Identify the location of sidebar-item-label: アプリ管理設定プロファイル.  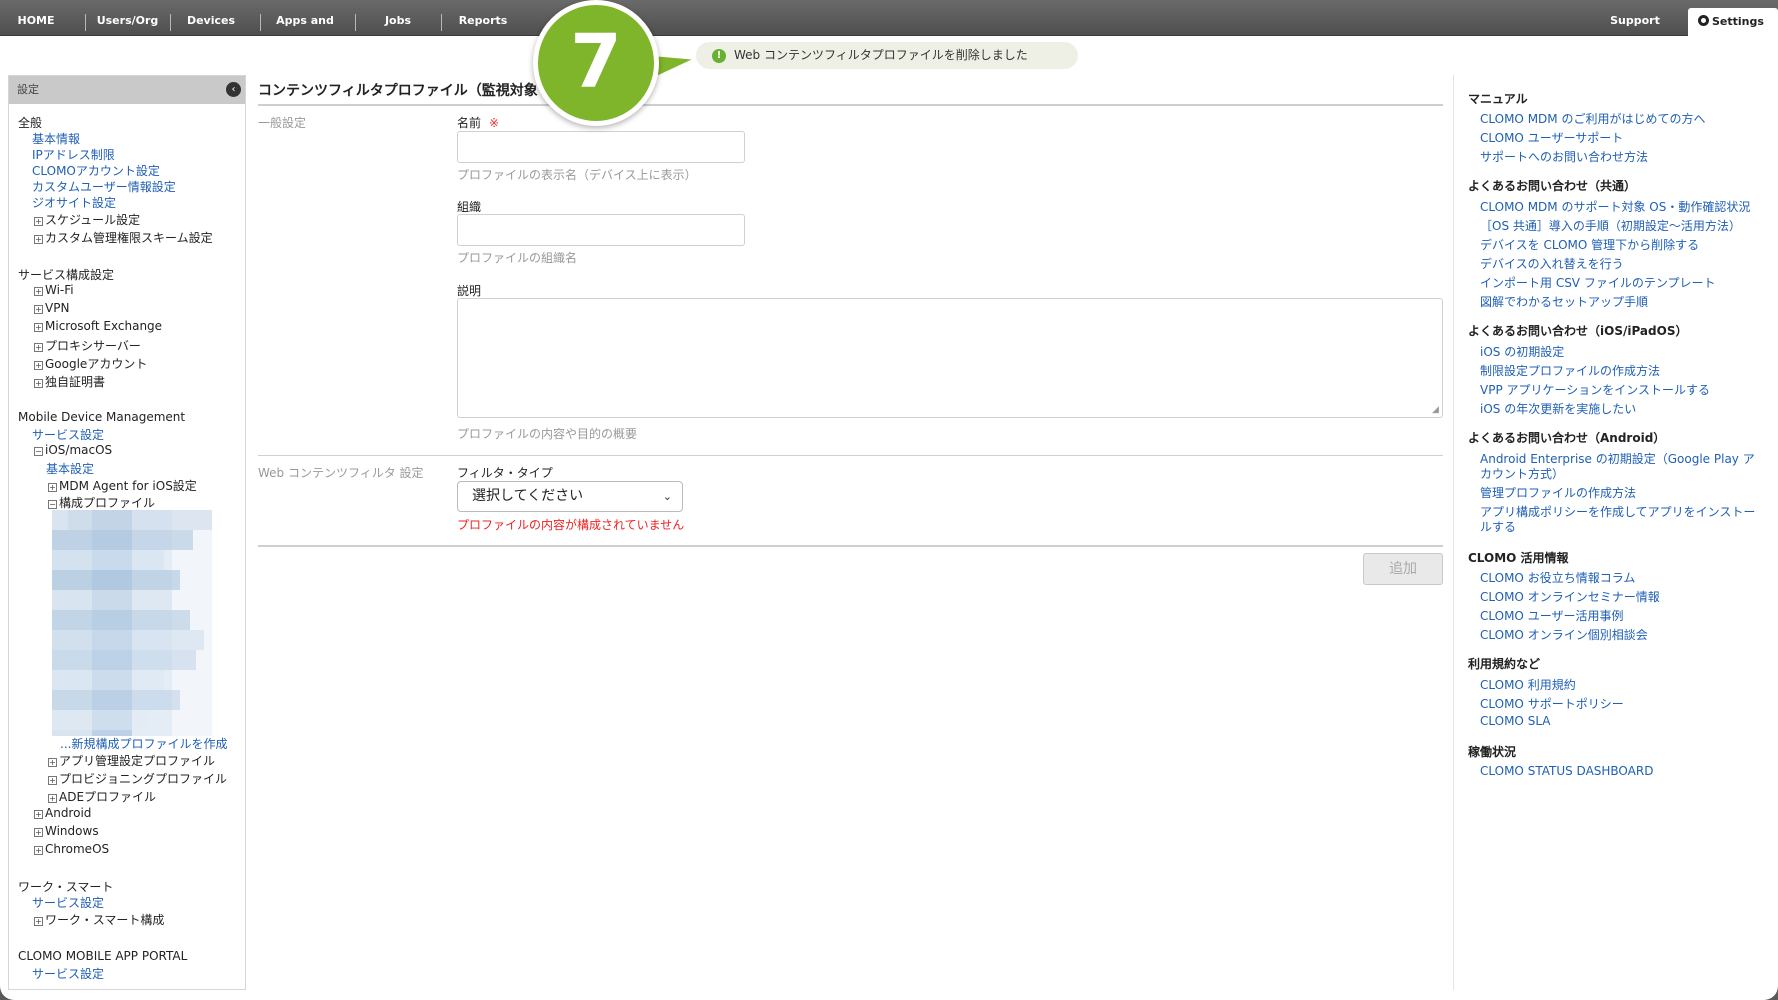
(137, 761).